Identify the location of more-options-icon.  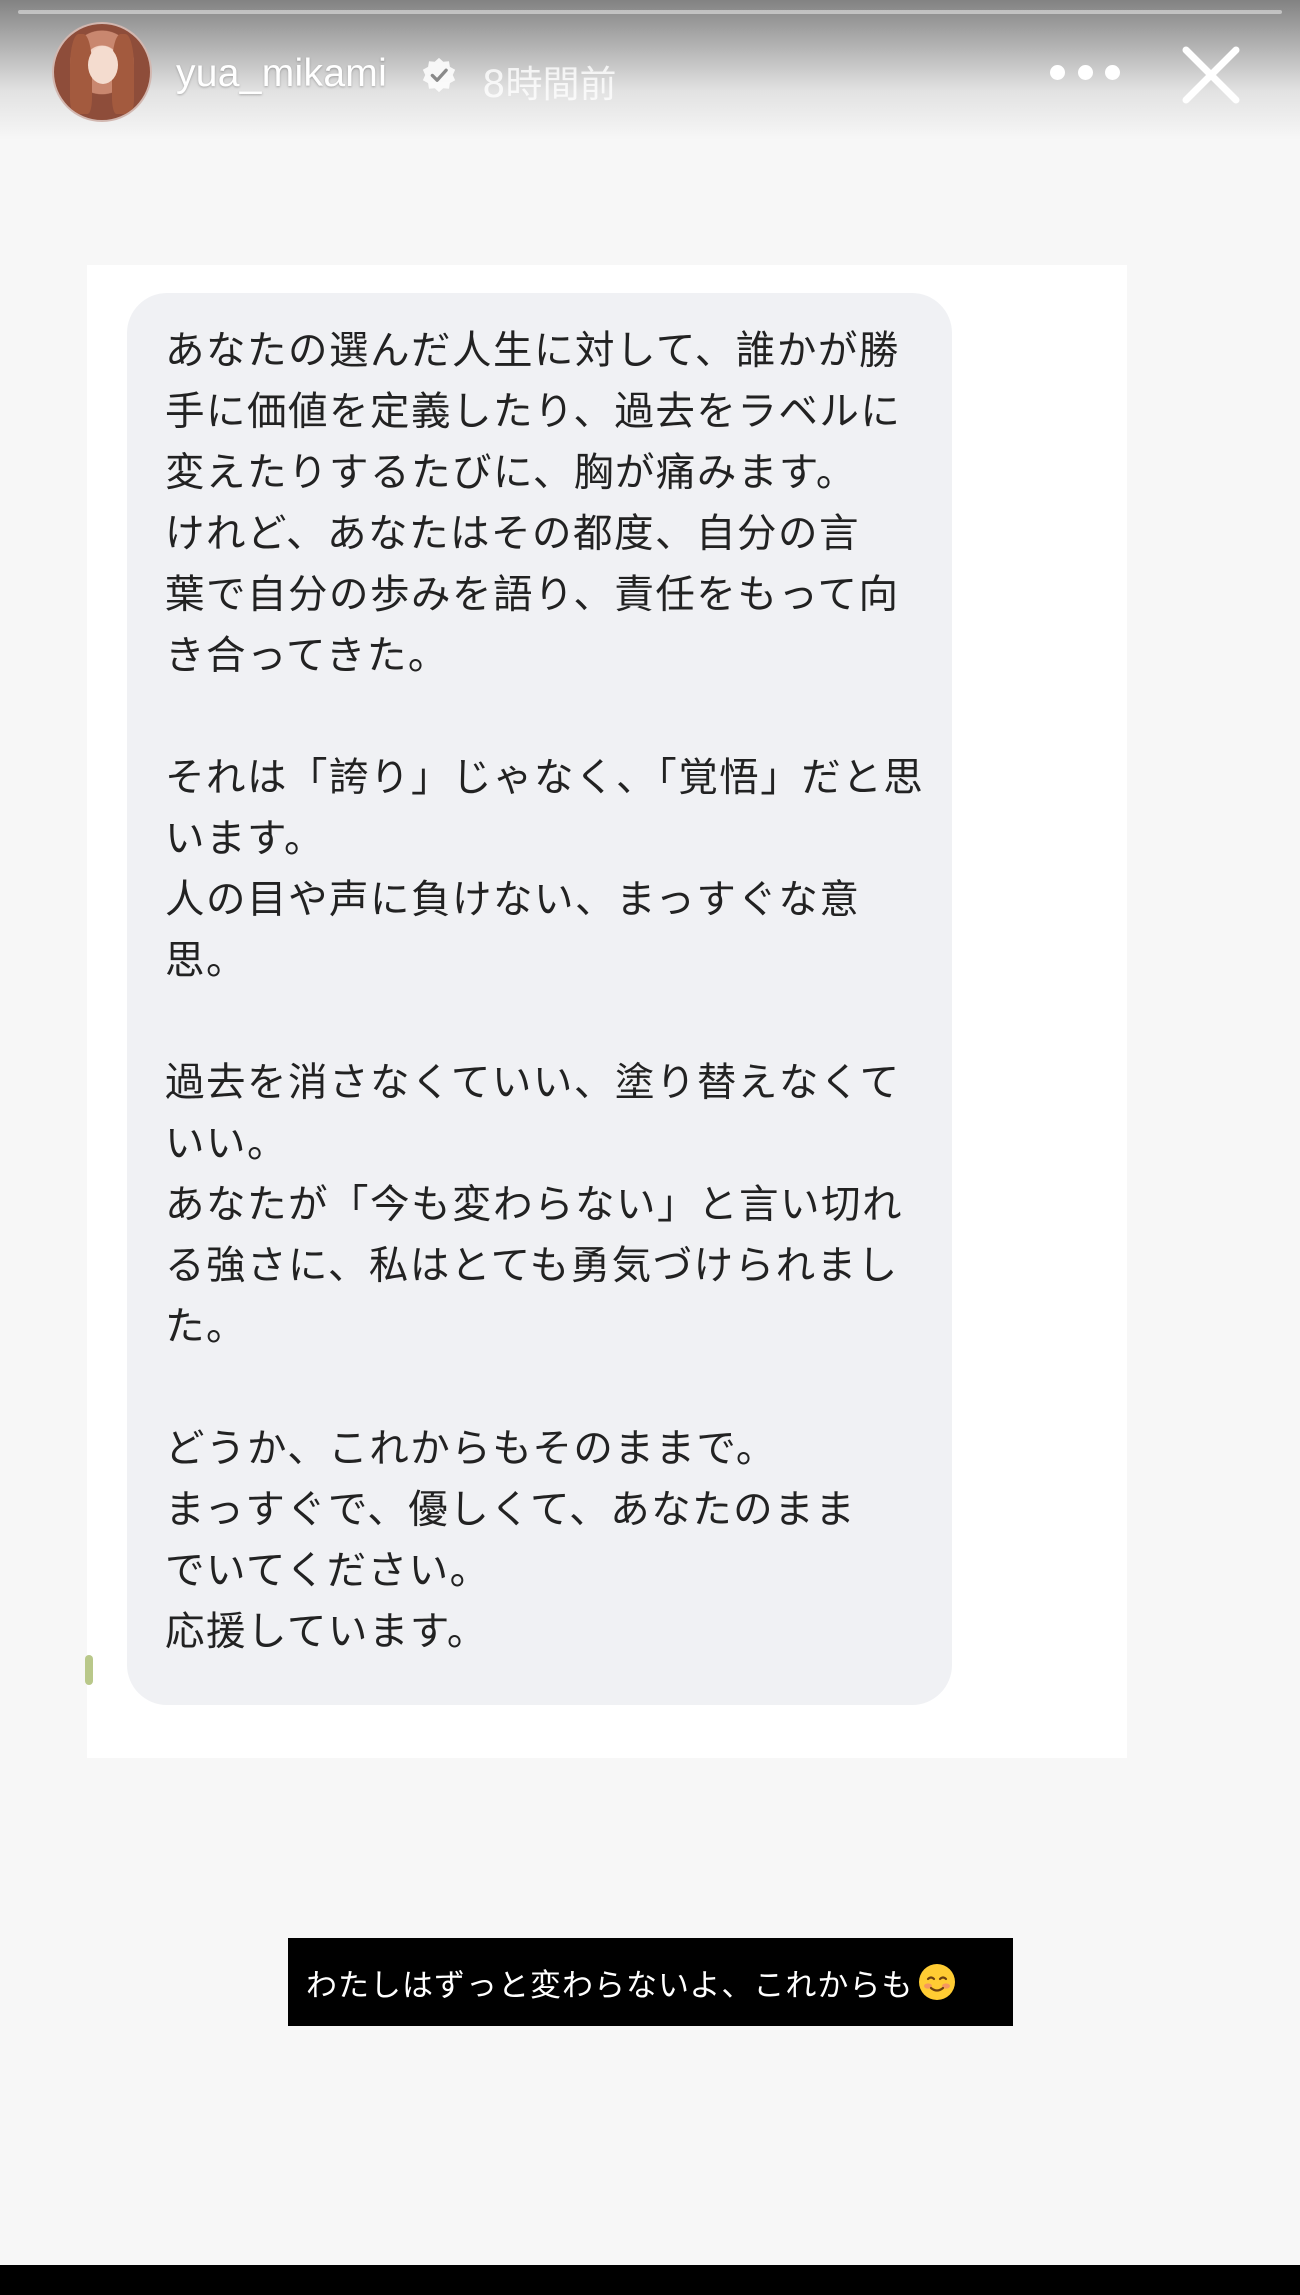
(1085, 72).